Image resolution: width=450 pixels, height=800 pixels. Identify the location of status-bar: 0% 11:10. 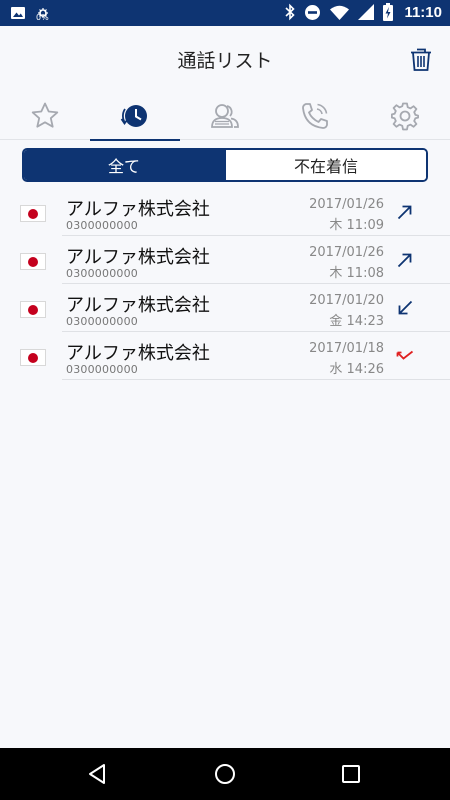
(225, 13).